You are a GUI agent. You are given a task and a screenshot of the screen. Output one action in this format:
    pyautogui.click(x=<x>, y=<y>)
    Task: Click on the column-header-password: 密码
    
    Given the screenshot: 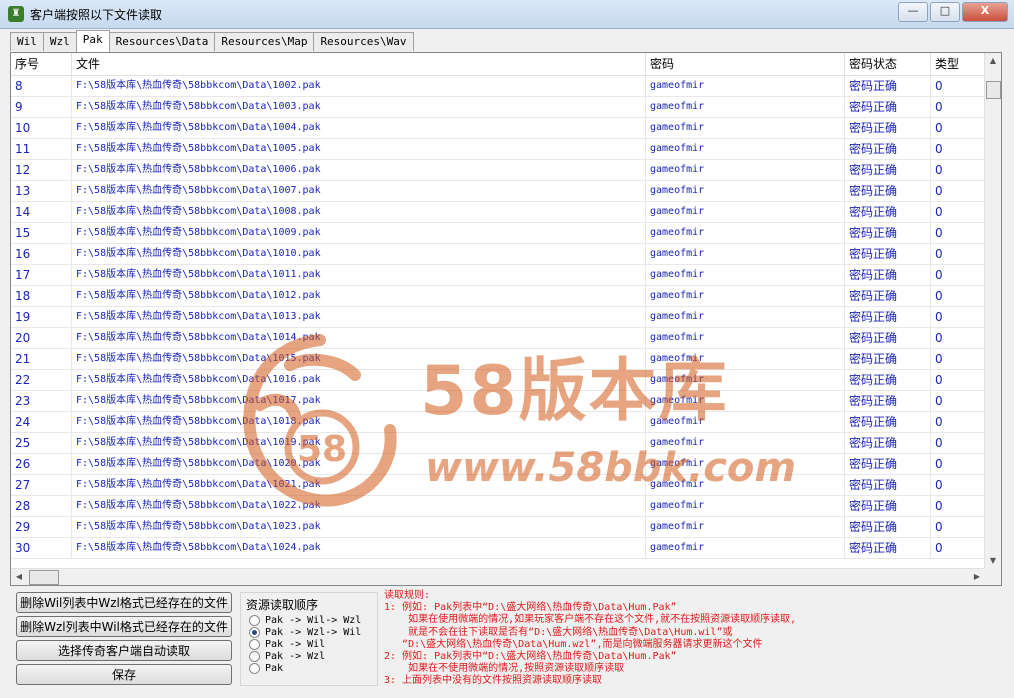 What is the action you would take?
    pyautogui.click(x=745, y=64)
    